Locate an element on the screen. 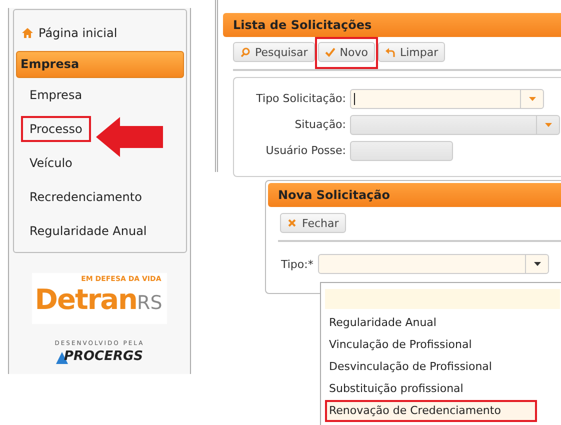  search-icon is located at coordinates (245, 52).